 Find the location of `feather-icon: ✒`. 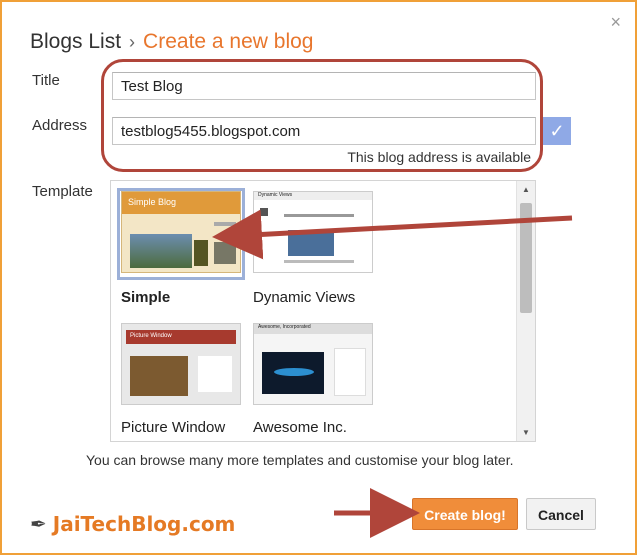

feather-icon: ✒ is located at coordinates (38, 524).